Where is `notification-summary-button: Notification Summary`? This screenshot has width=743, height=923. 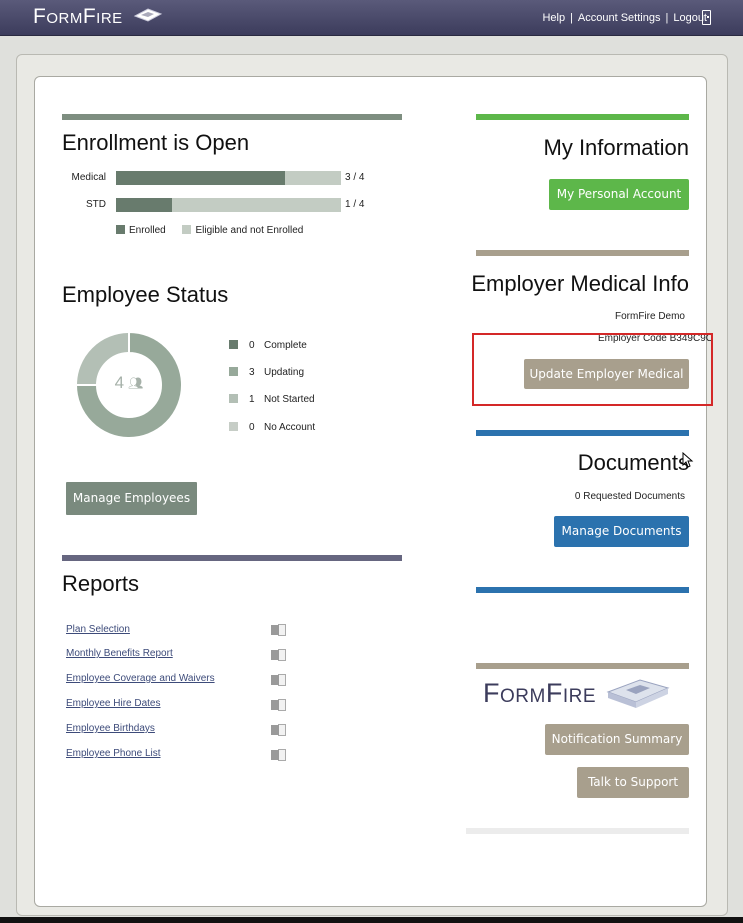 notification-summary-button: Notification Summary is located at coordinates (617, 739).